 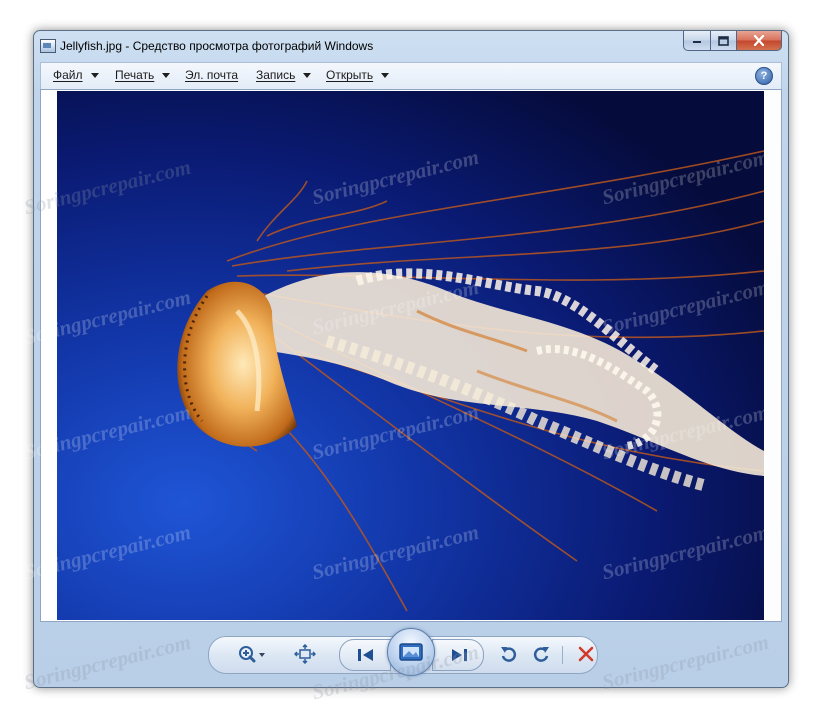 I want to click on command-bar: Файл Печать Эл. почта Запись Открыть ?, so click(x=411, y=76).